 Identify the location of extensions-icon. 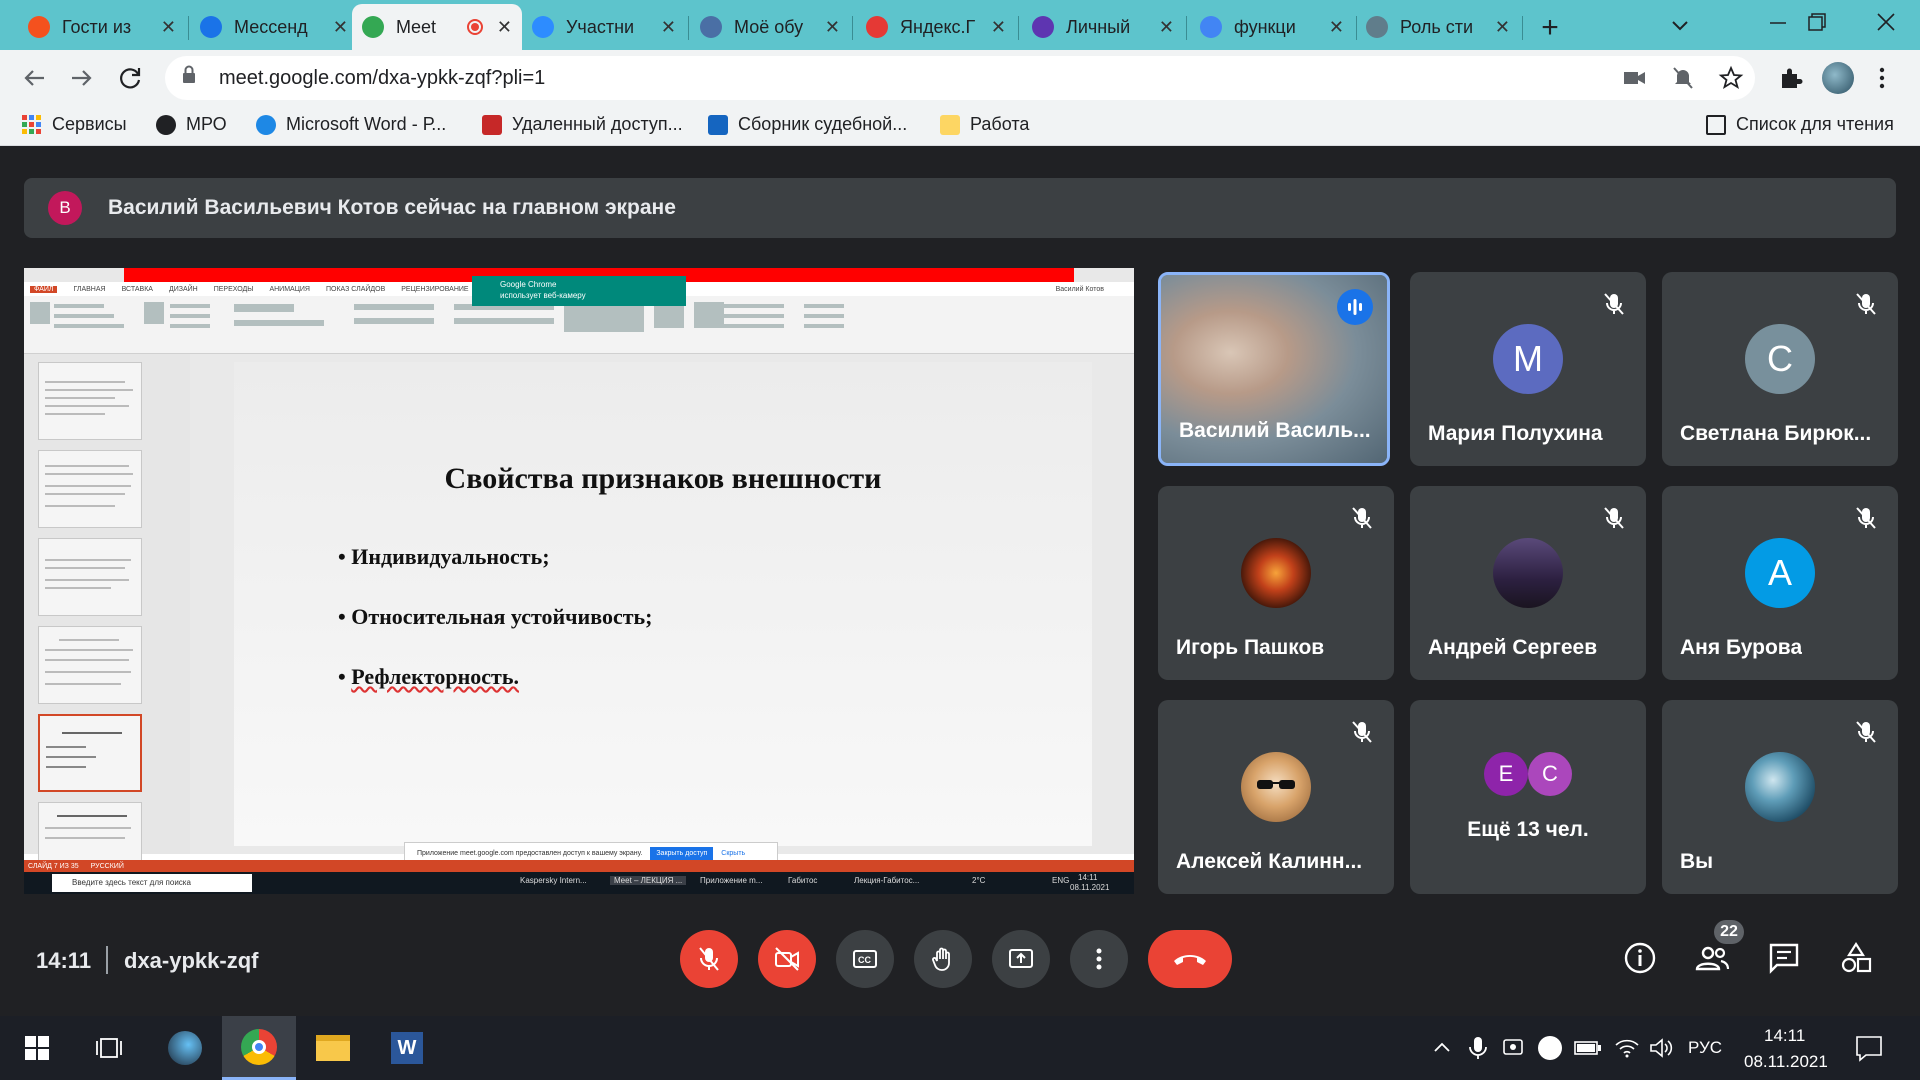
(1791, 78).